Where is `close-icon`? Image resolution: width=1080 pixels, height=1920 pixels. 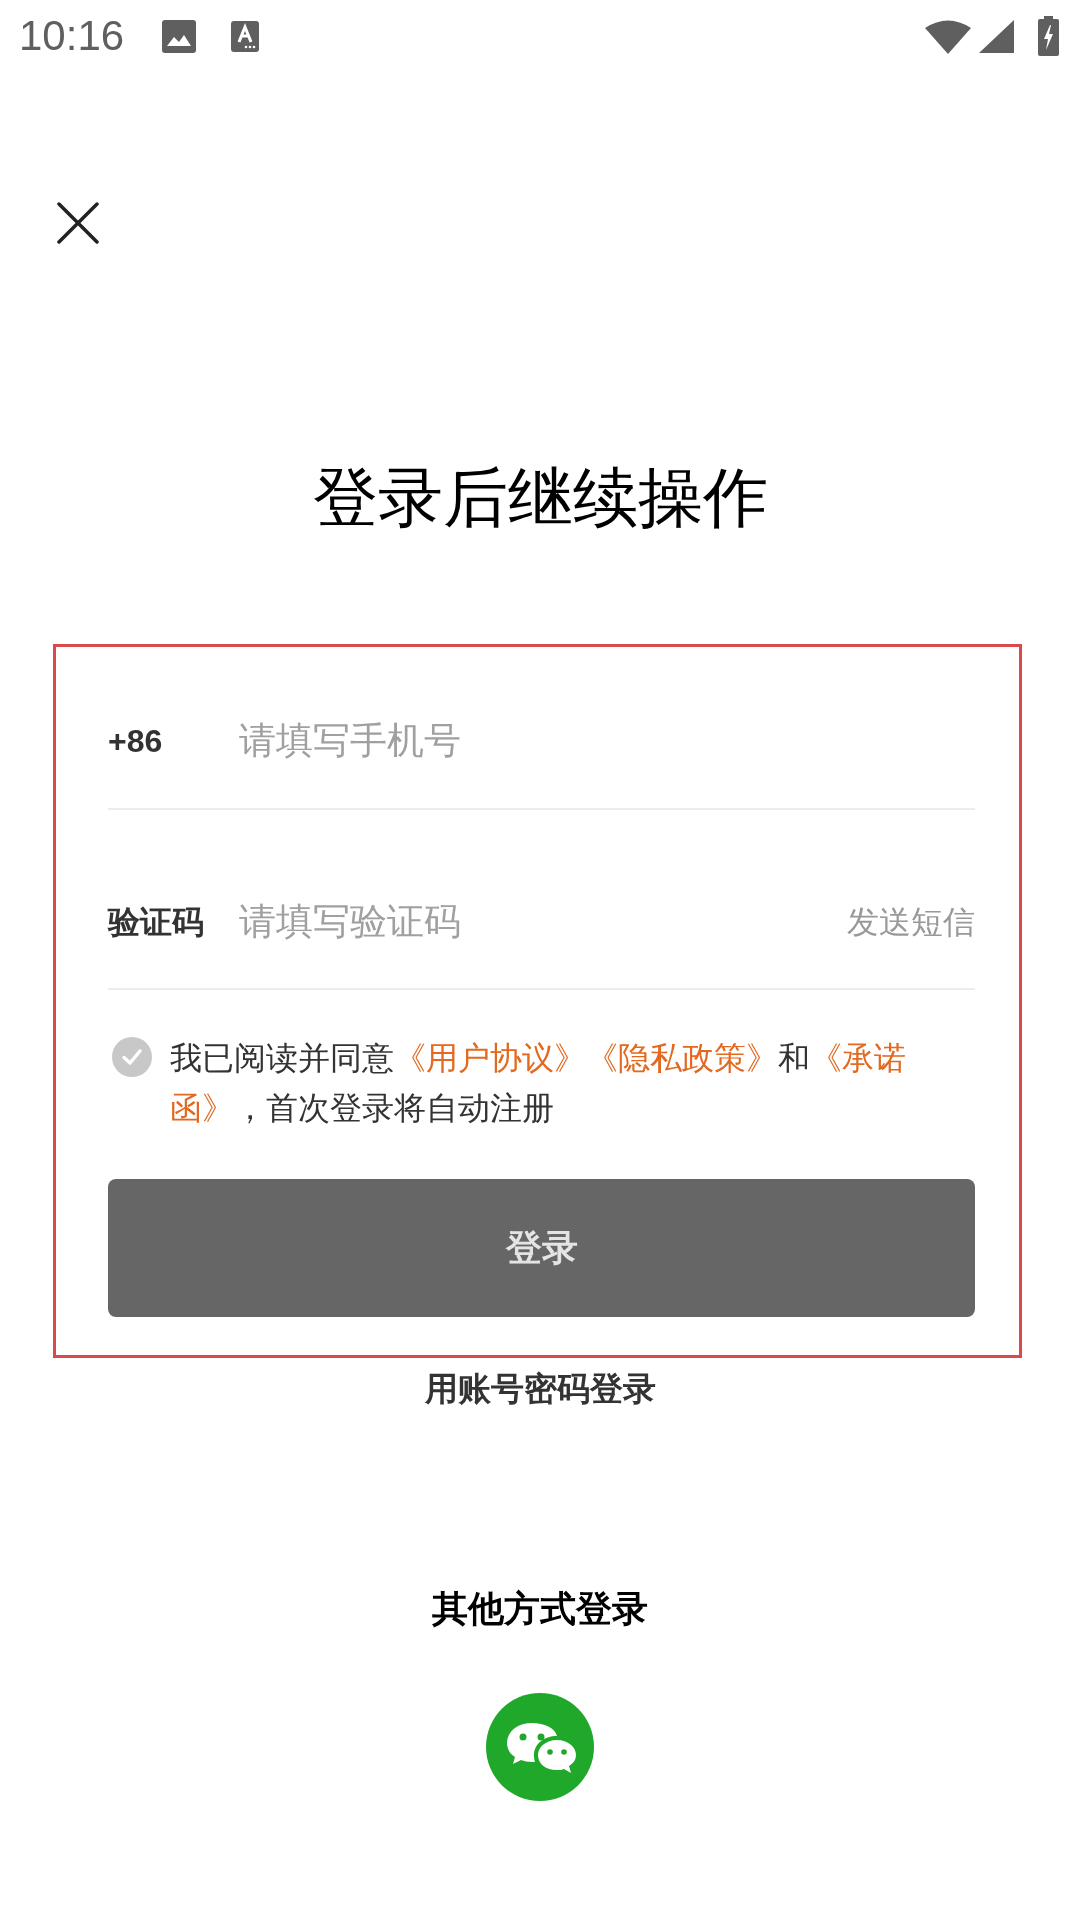
close-icon is located at coordinates (78, 223).